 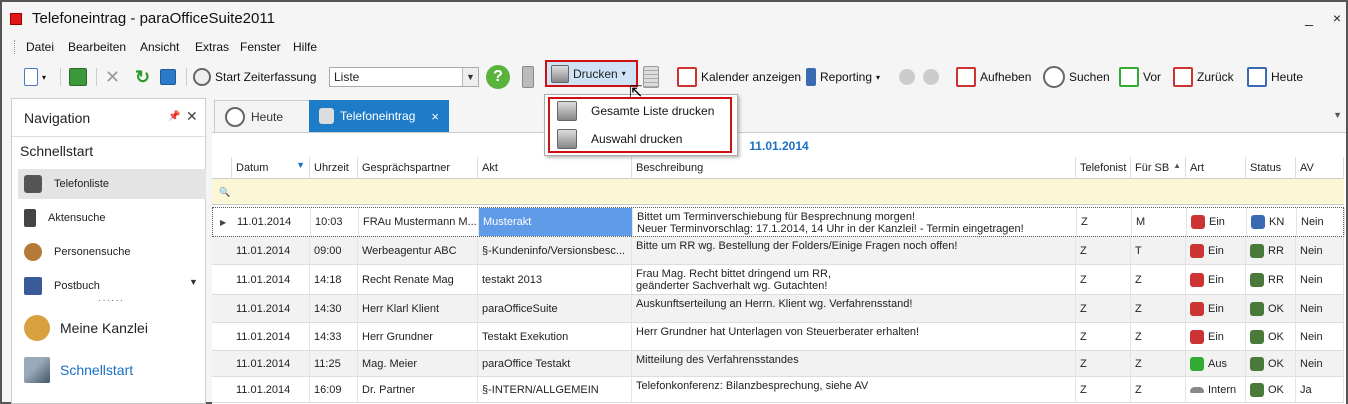 I want to click on callback-status-icon, so click(x=1257, y=279).